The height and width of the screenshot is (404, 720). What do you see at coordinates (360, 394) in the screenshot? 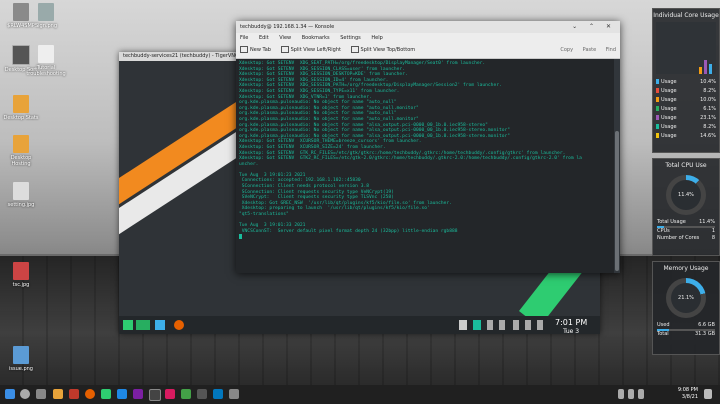
I see `taskbar: 9:08 PM 3/8/21` at bounding box center [360, 394].